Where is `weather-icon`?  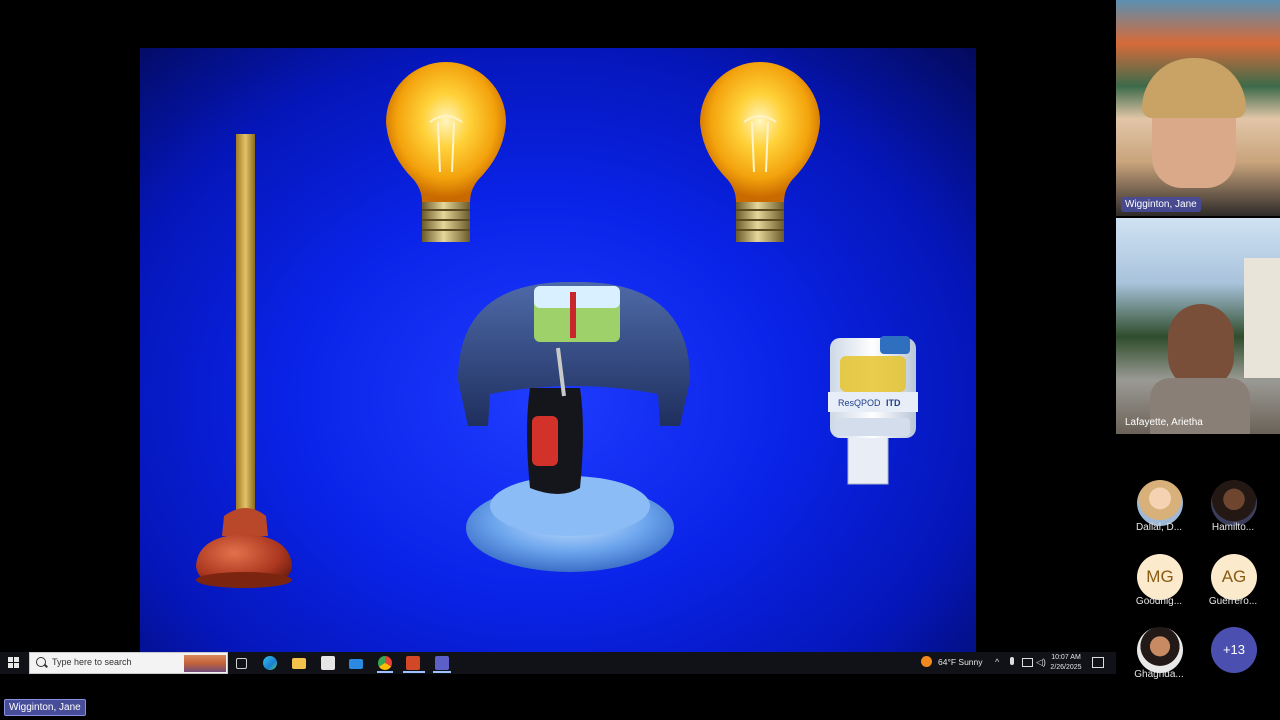
weather-icon is located at coordinates (926, 661).